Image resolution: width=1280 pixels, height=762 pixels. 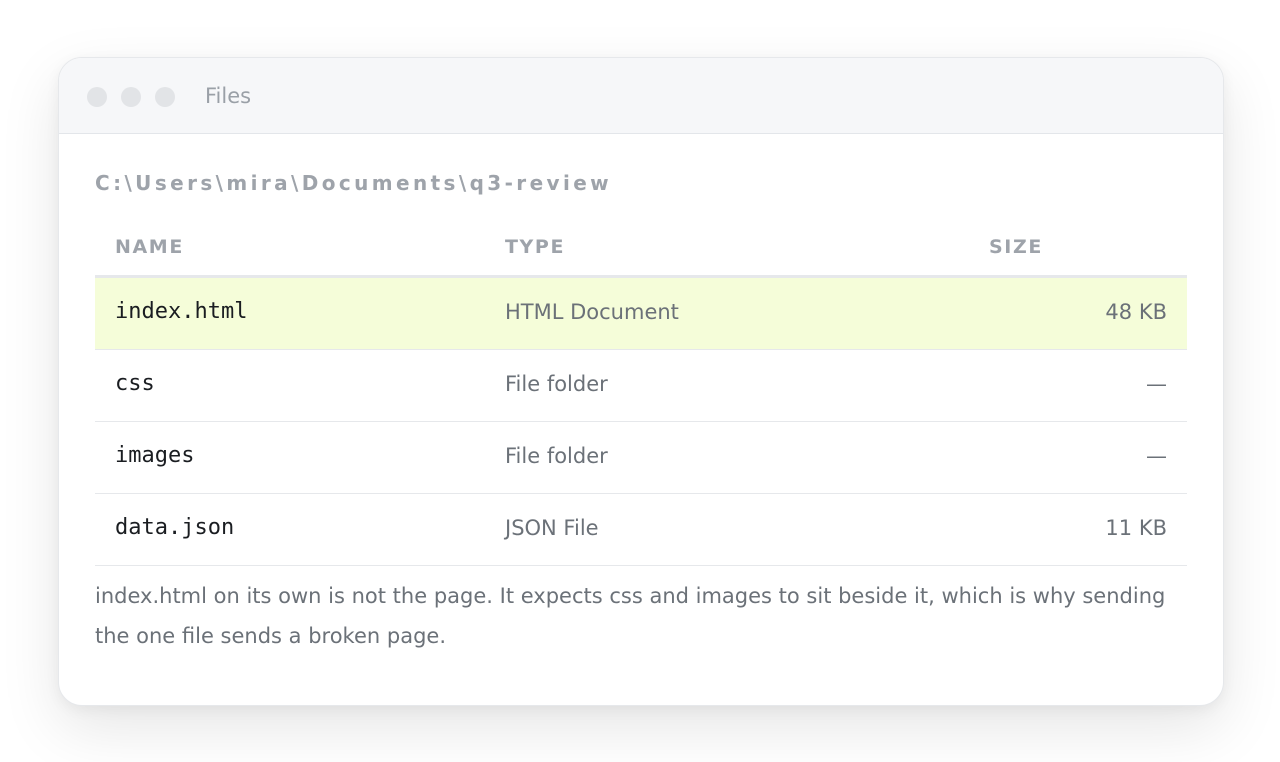 What do you see at coordinates (641, 96) in the screenshot?
I see `window-titlebar: Files` at bounding box center [641, 96].